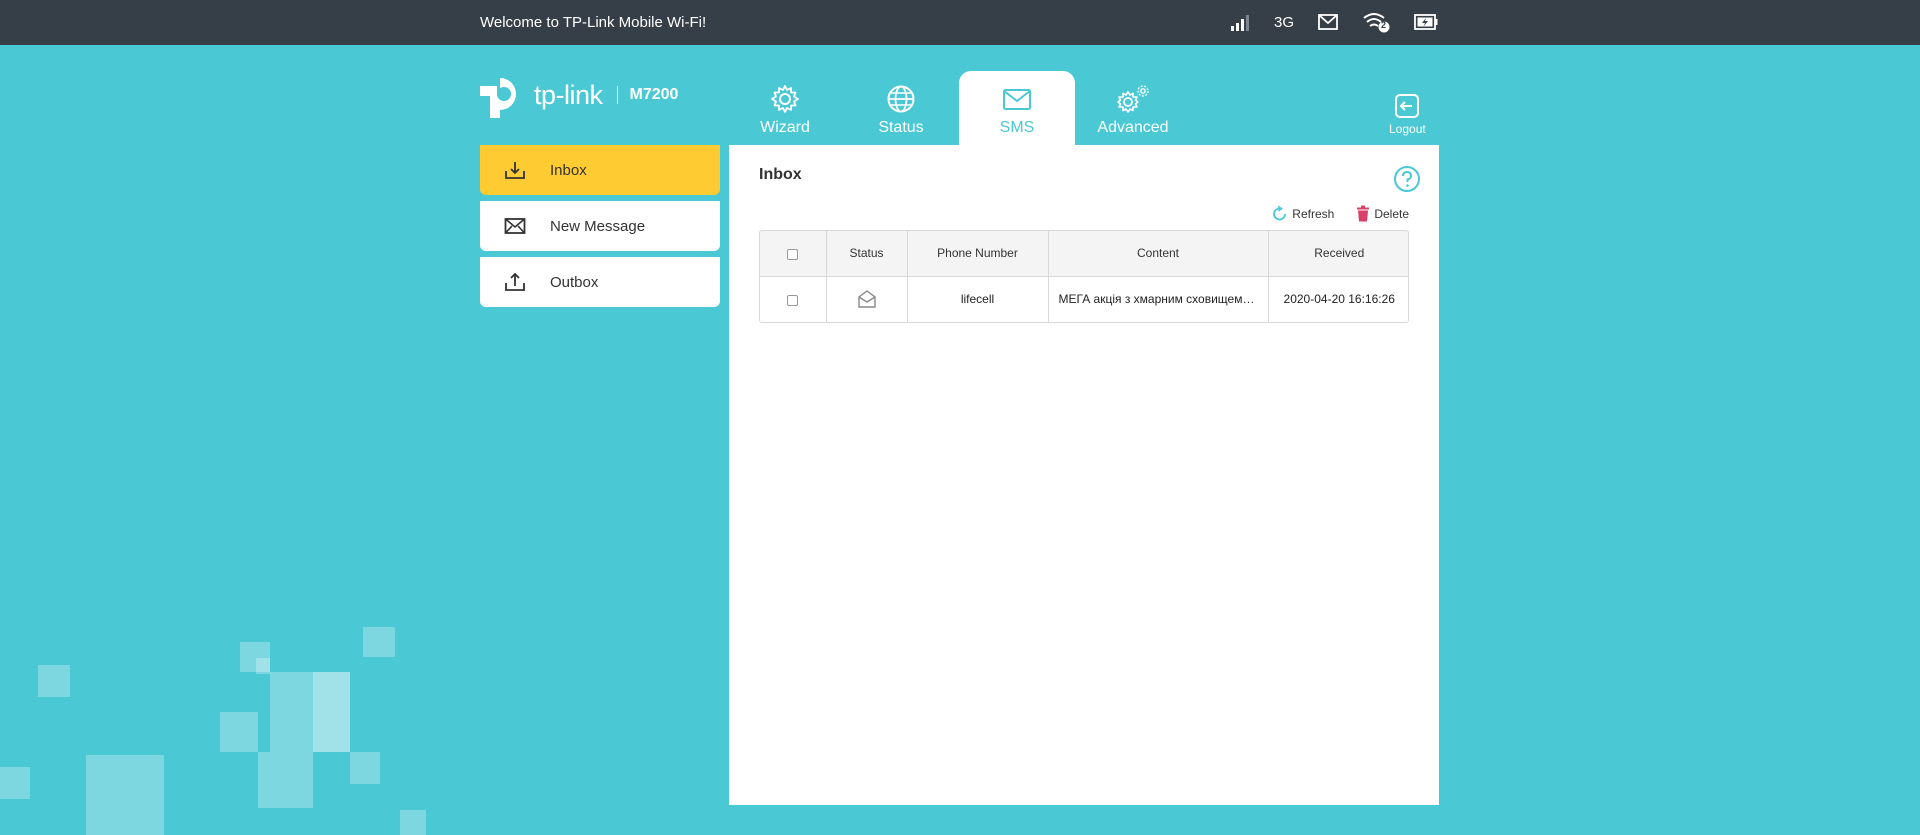  Describe the element at coordinates (593, 22) in the screenshot. I see `welcome-text: Welcome to TP-Link Mobile Wi-Fi!` at that location.